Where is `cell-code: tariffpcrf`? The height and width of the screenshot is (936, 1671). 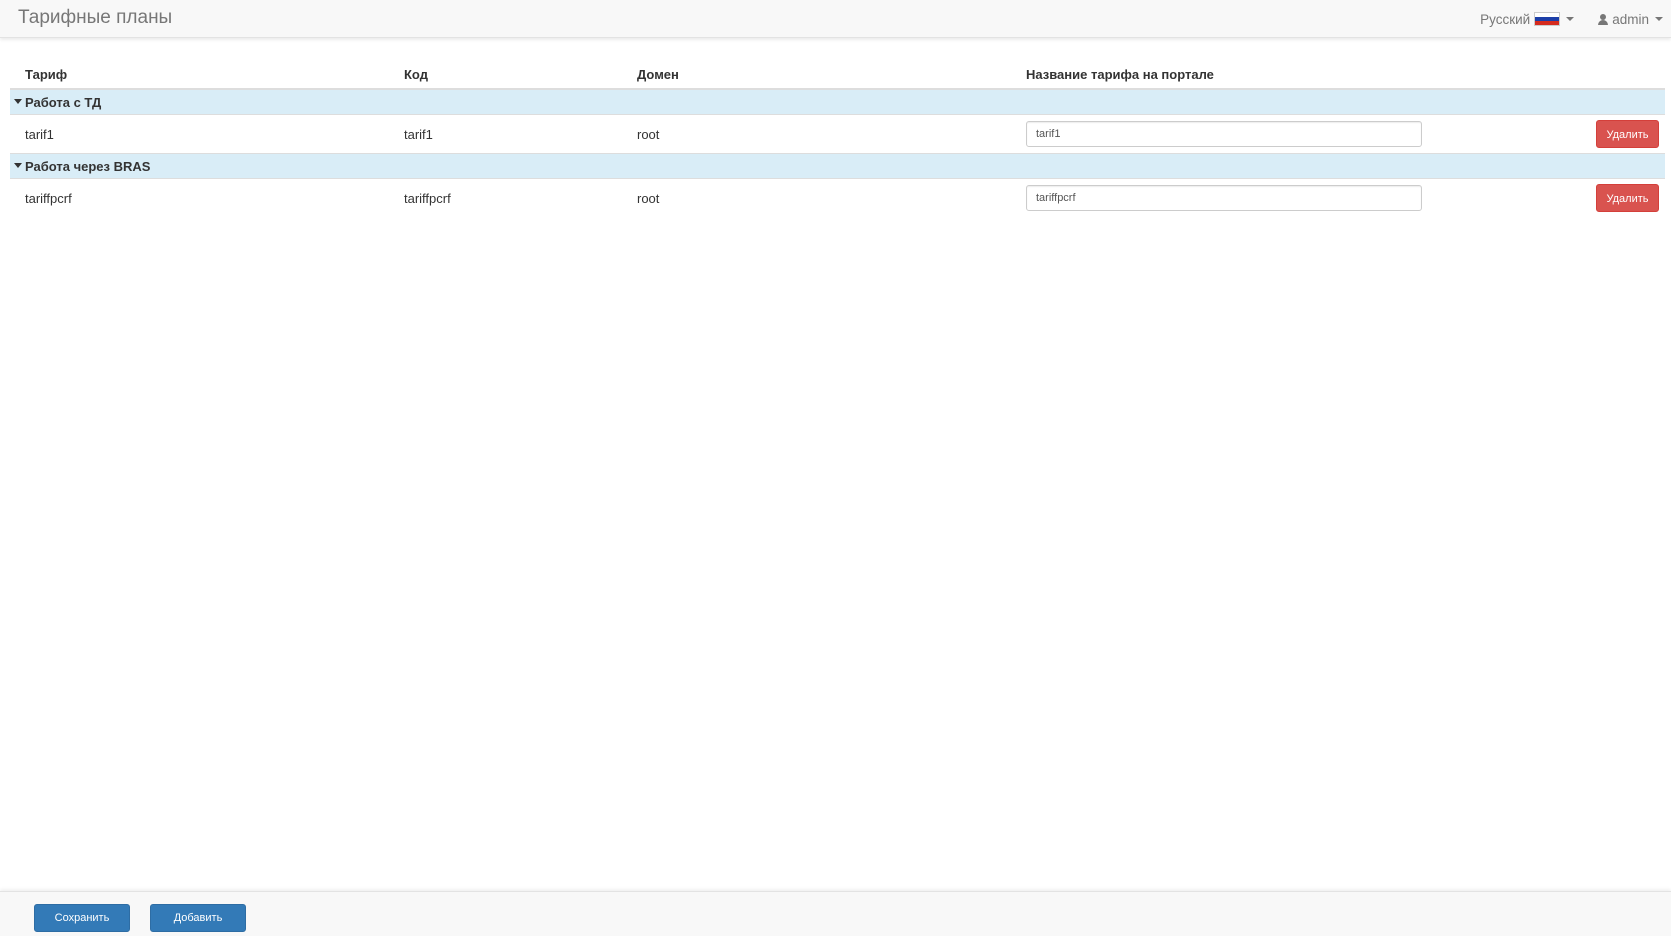
cell-code: tariffpcrf is located at coordinates (427, 198).